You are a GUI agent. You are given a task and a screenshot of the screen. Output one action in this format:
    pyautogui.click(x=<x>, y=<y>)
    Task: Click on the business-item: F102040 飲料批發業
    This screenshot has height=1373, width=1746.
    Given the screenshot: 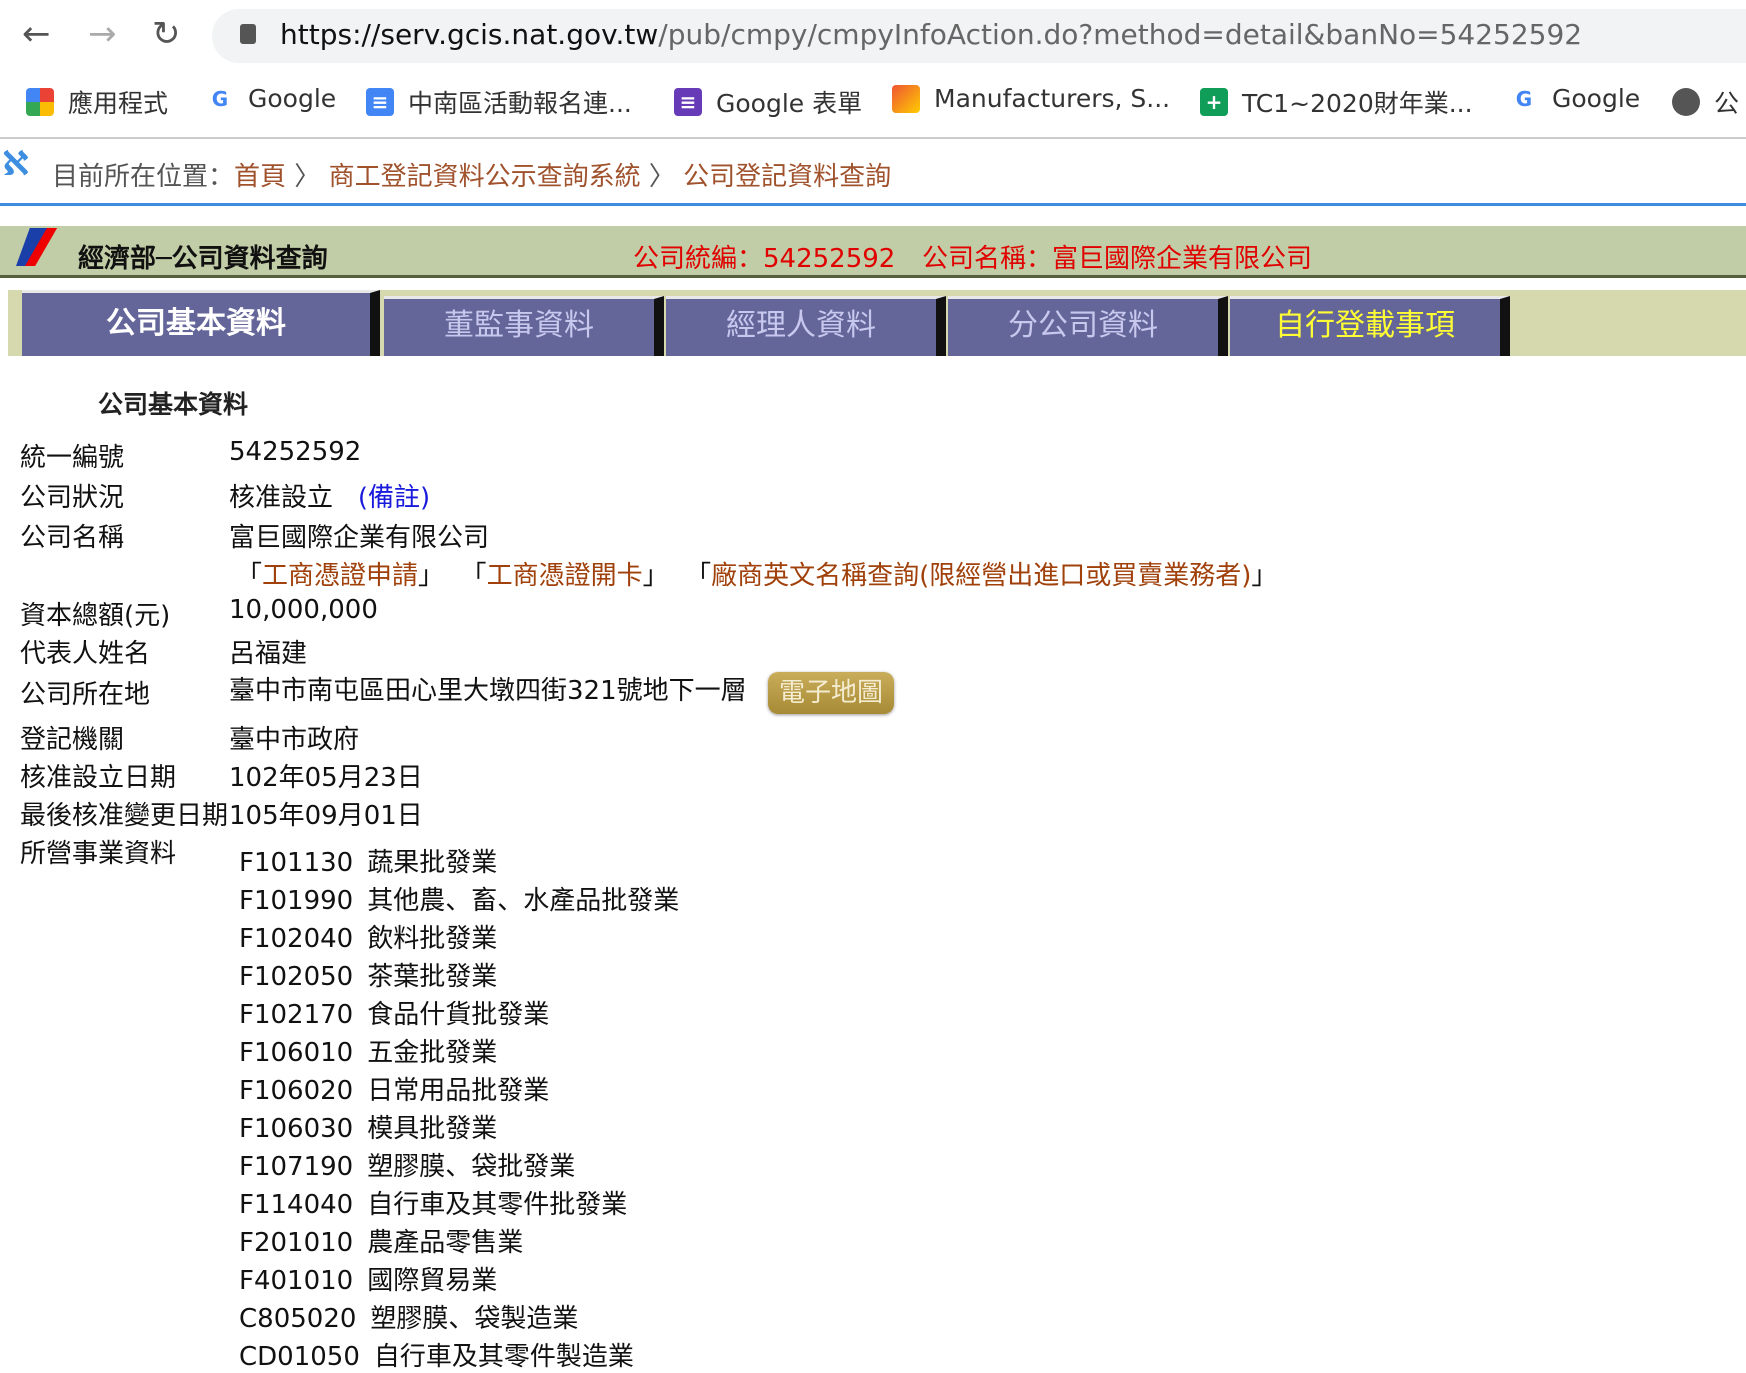 What is the action you would take?
    pyautogui.click(x=368, y=936)
    